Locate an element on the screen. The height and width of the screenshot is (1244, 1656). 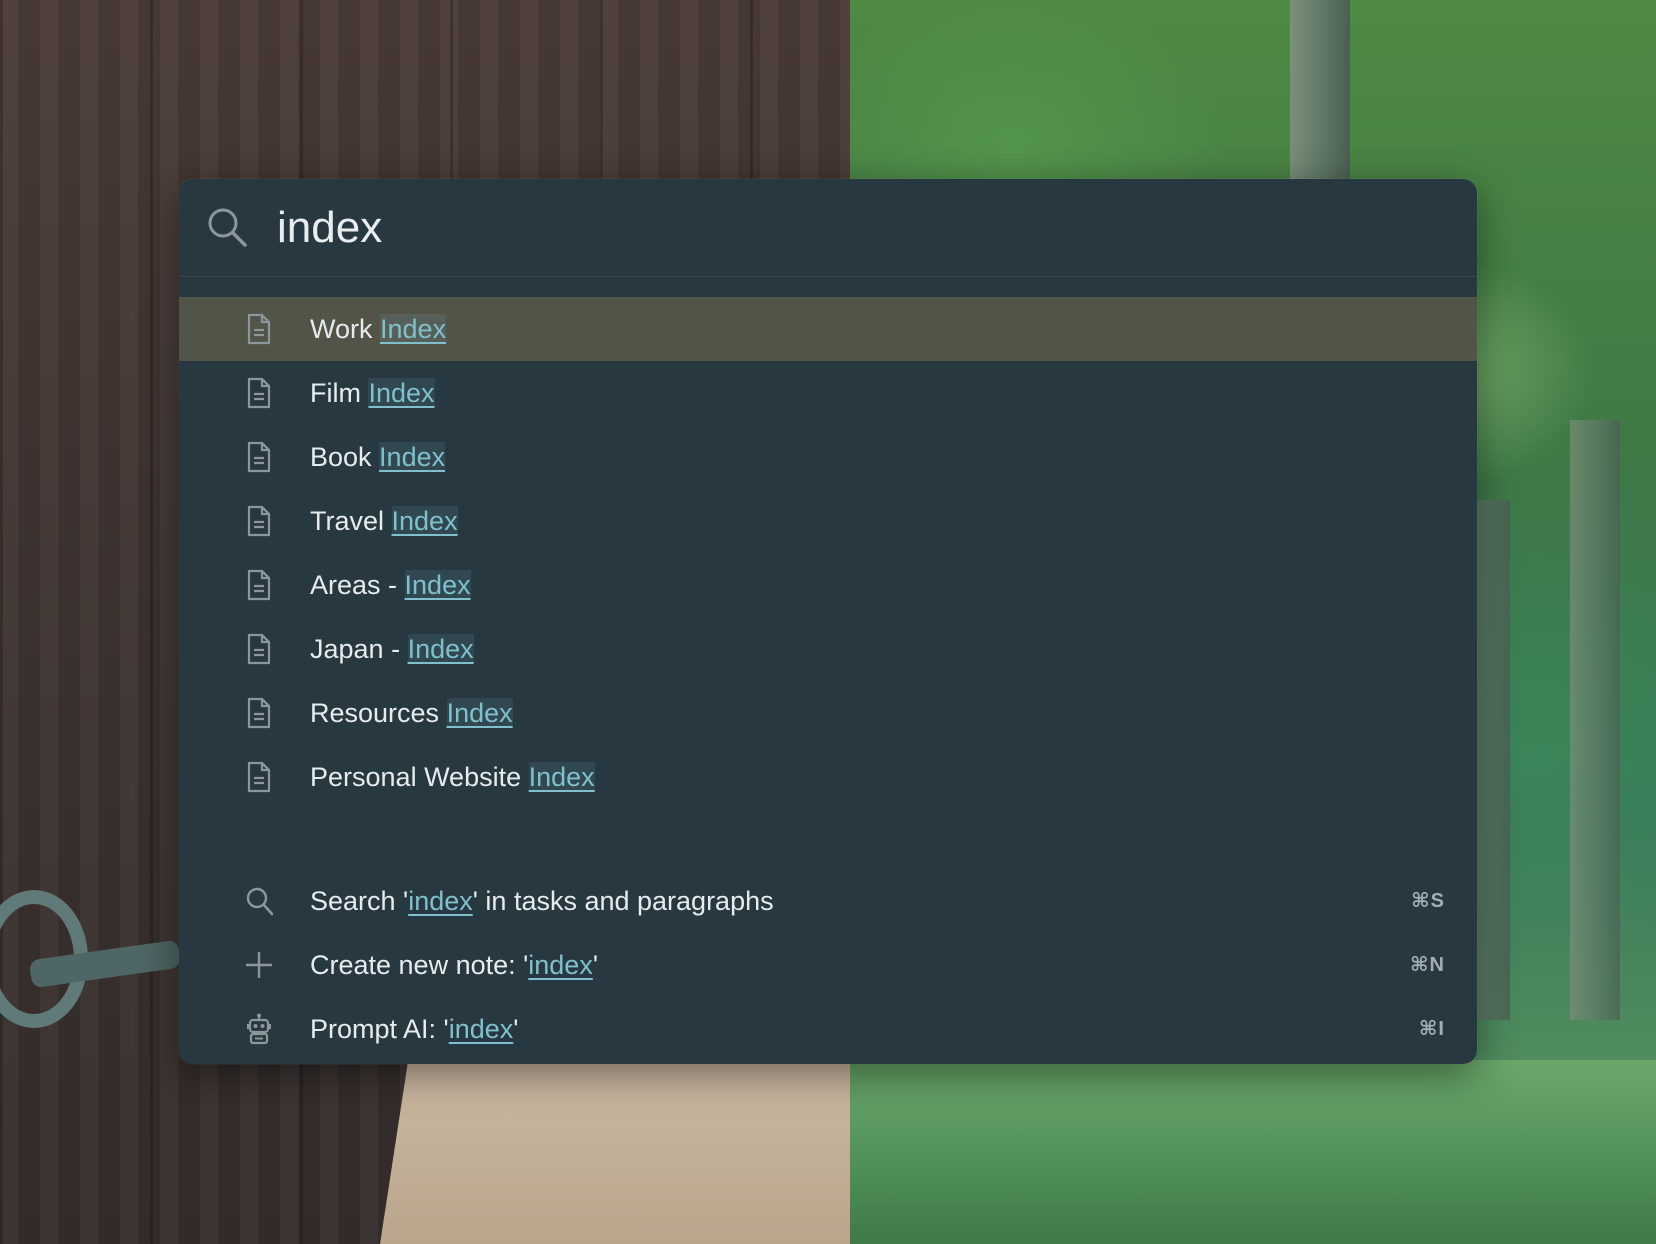
create-note-action: Create new note: 'index' ⌘N is located at coordinates (828, 965).